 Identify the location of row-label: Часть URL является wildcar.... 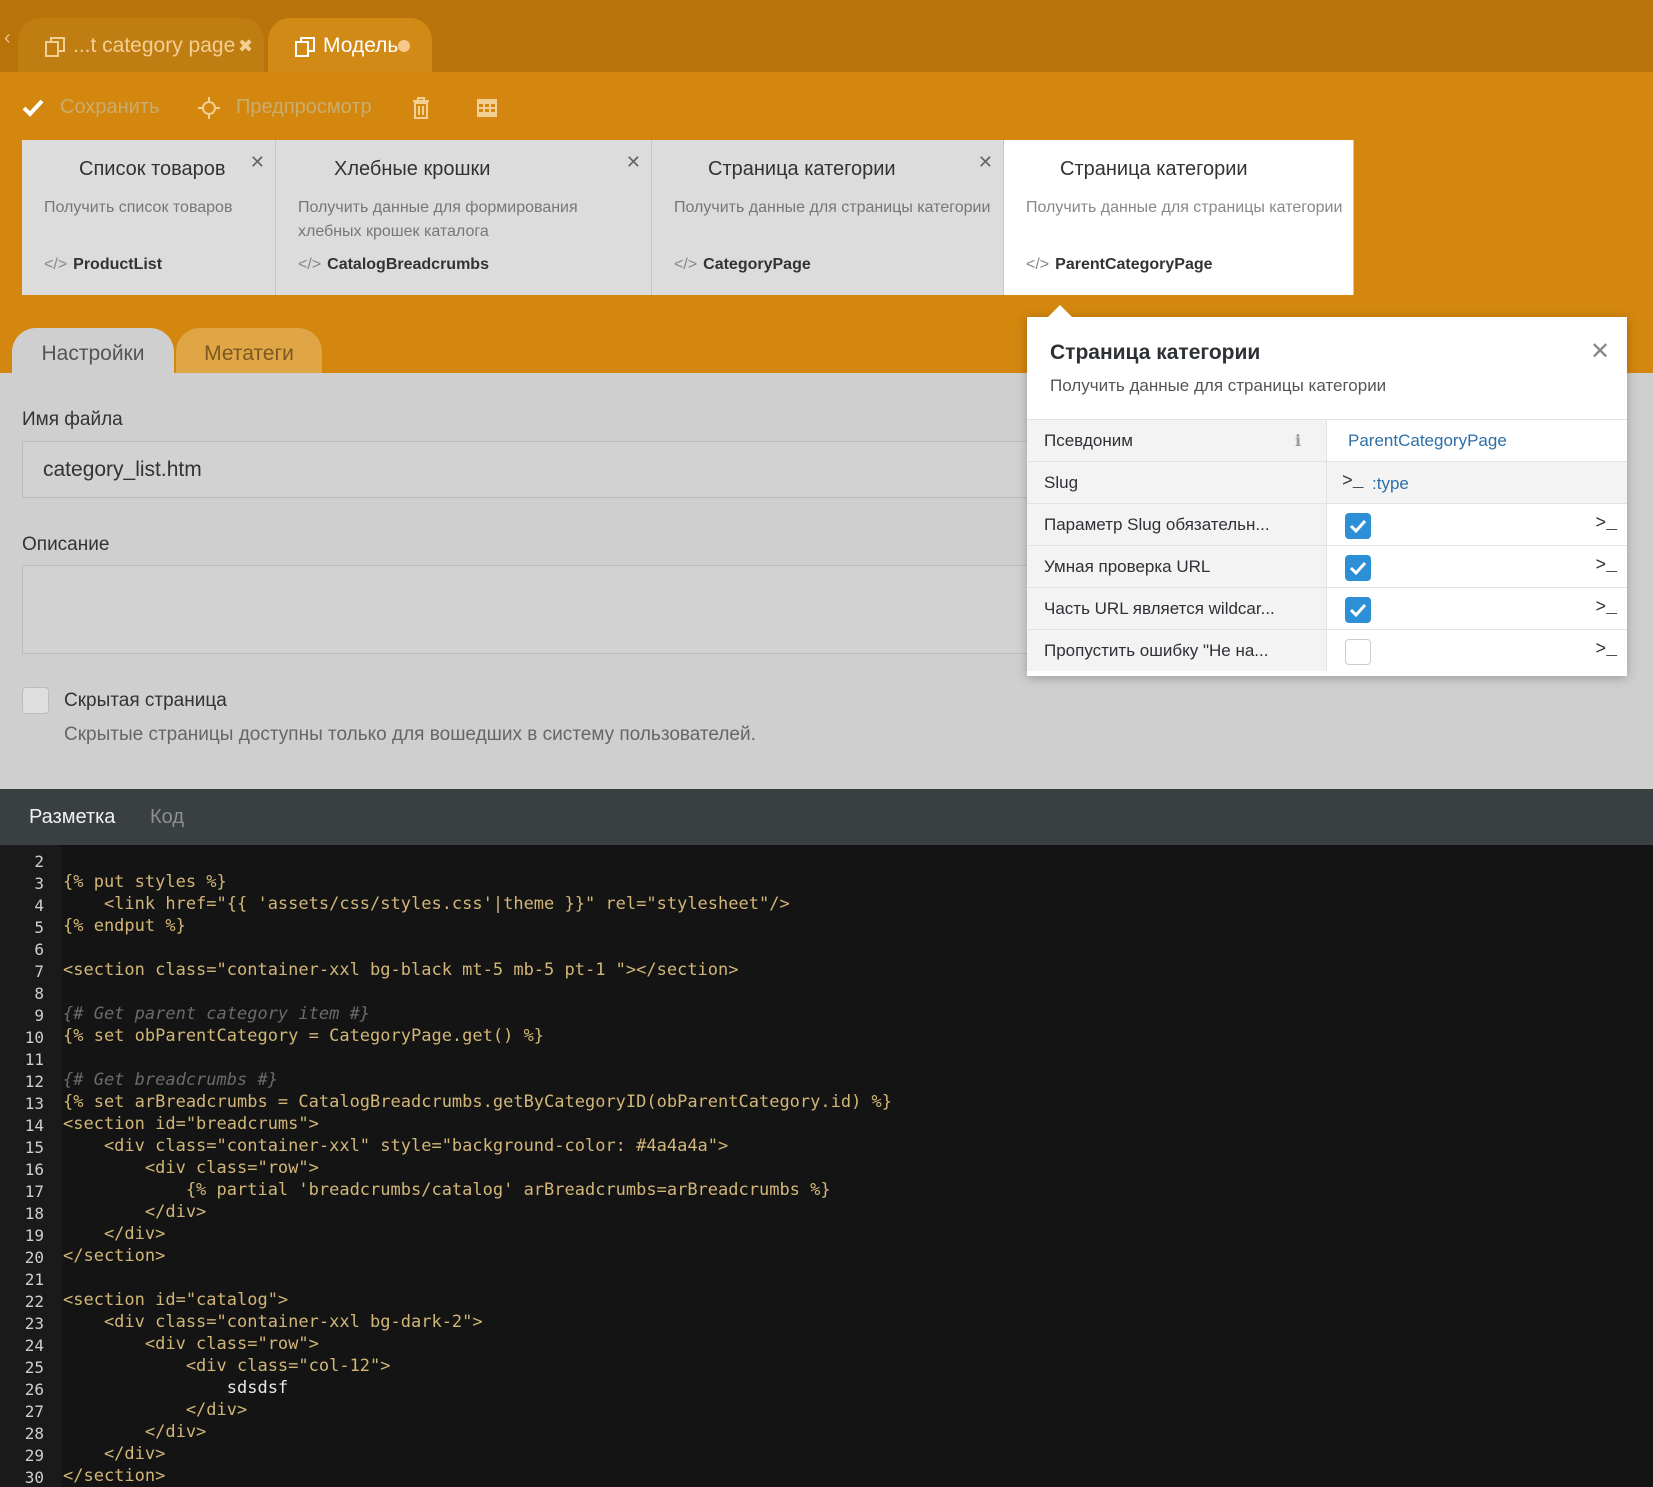
(1159, 608).